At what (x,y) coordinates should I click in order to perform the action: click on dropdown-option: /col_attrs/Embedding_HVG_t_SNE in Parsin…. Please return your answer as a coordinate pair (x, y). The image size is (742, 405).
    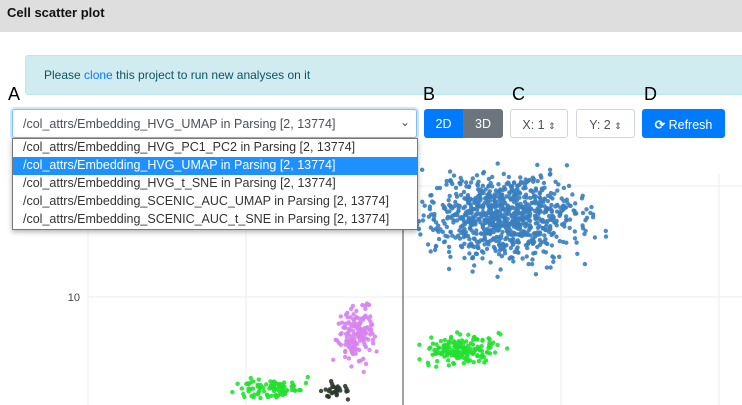
    Looking at the image, I should click on (215, 184).